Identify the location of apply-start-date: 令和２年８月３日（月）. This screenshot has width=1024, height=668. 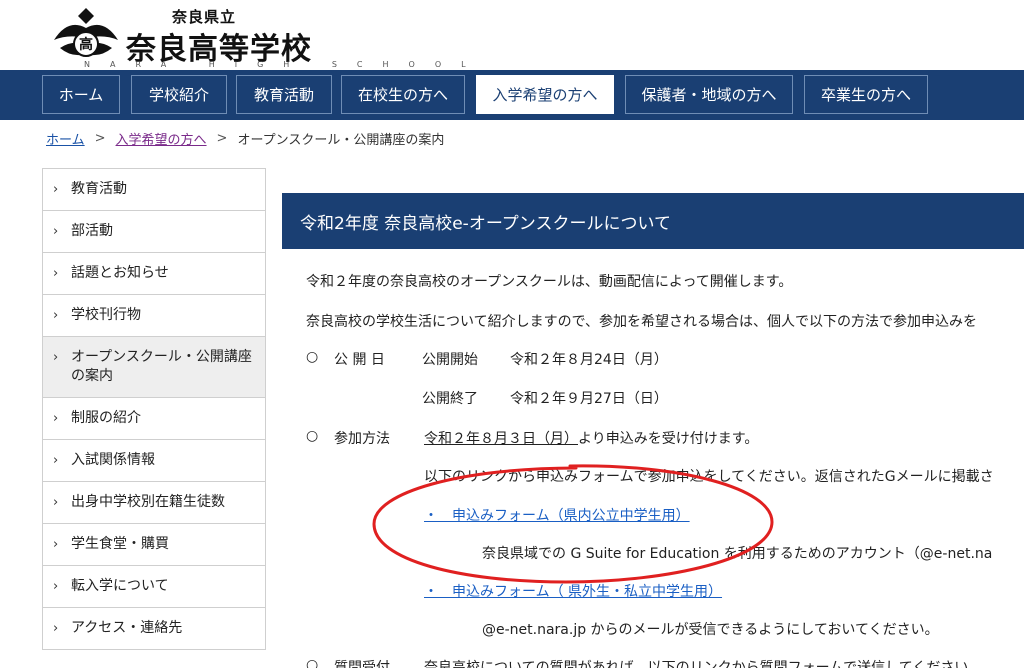
(501, 439).